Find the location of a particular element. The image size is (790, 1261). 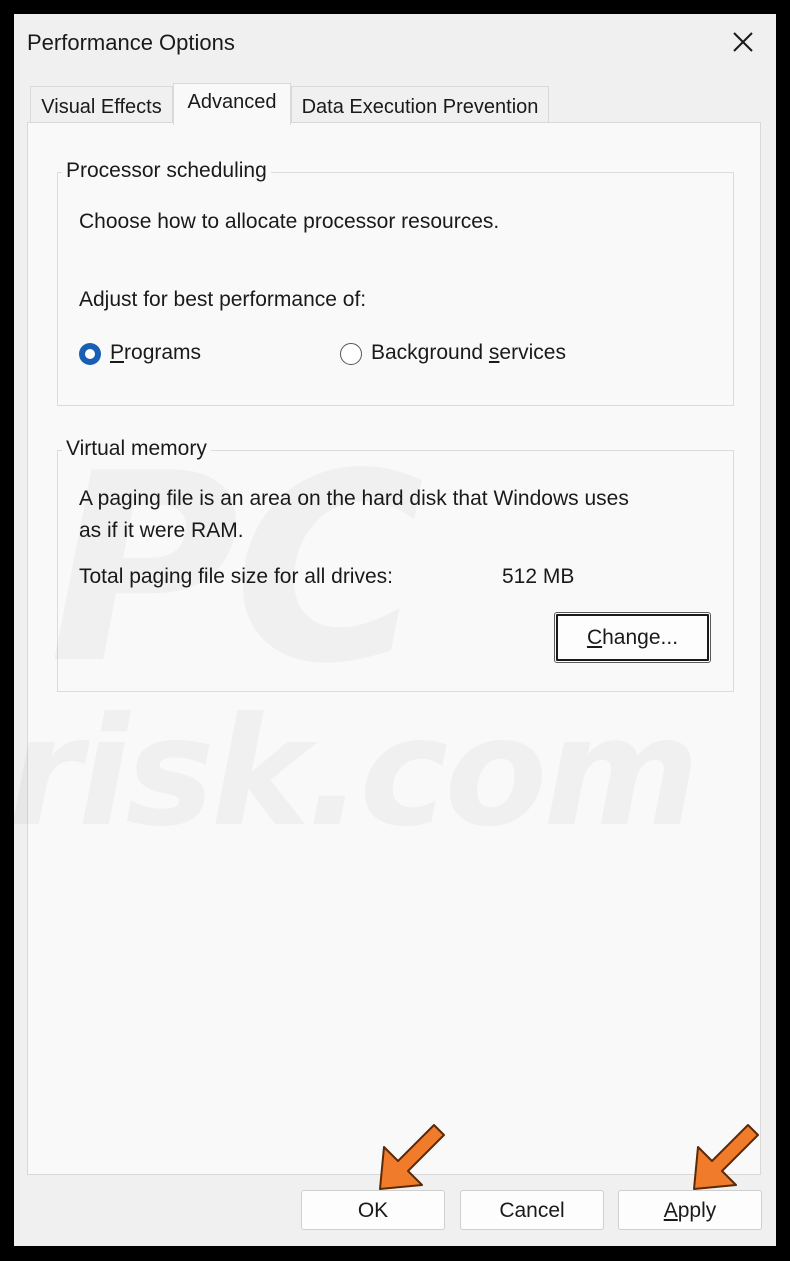

tab-data-execution-prevention: Data Execution Prevention is located at coordinates (420, 105).